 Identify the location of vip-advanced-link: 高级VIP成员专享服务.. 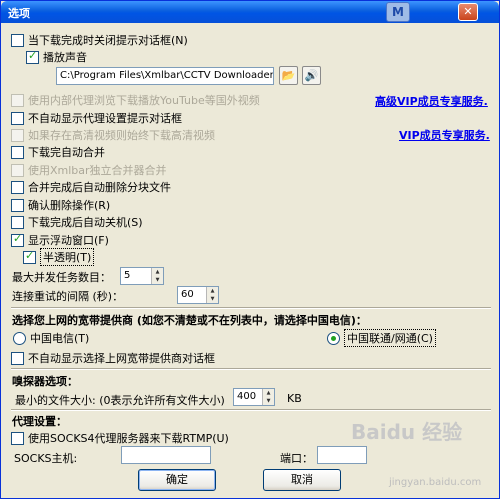
(431, 101).